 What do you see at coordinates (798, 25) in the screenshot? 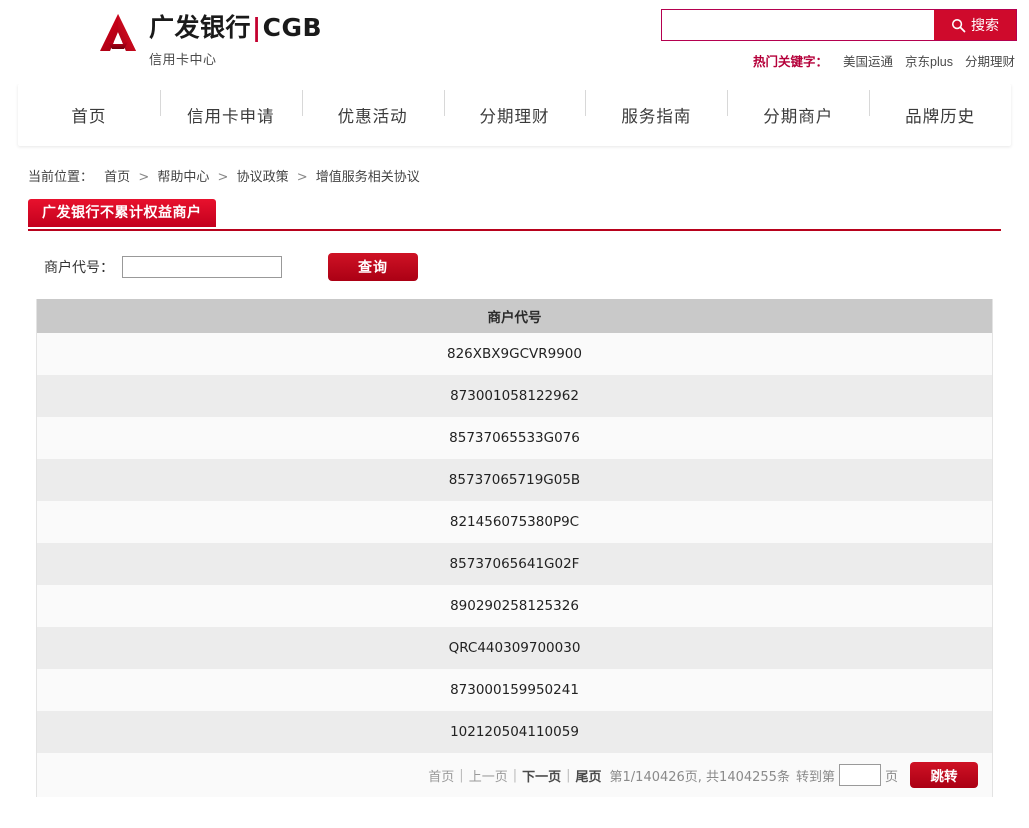
I see `search-input` at bounding box center [798, 25].